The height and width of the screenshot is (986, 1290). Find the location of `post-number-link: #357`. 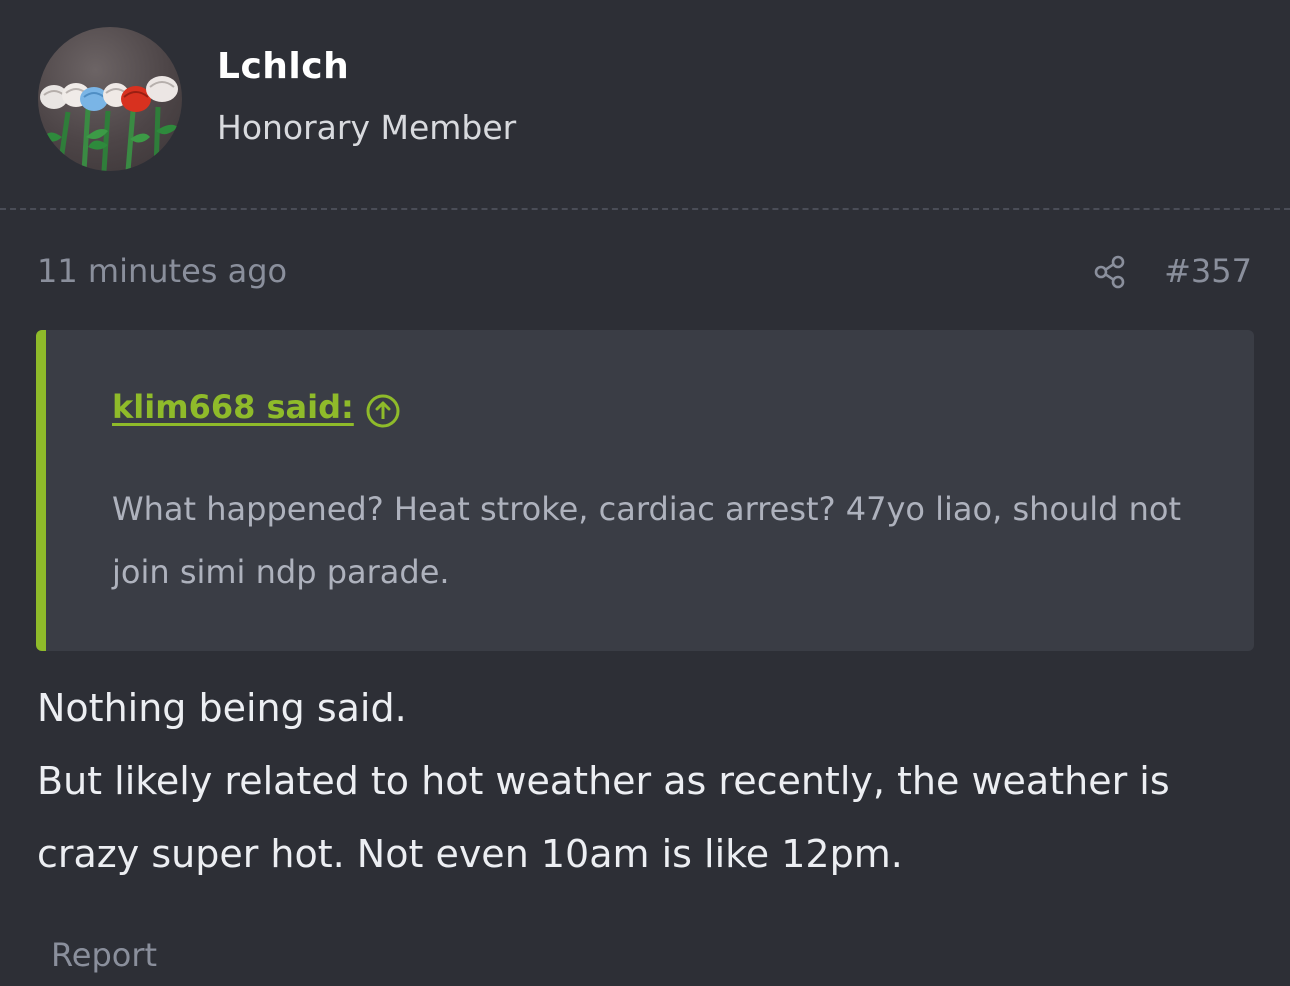

post-number-link: #357 is located at coordinates (1208, 271).